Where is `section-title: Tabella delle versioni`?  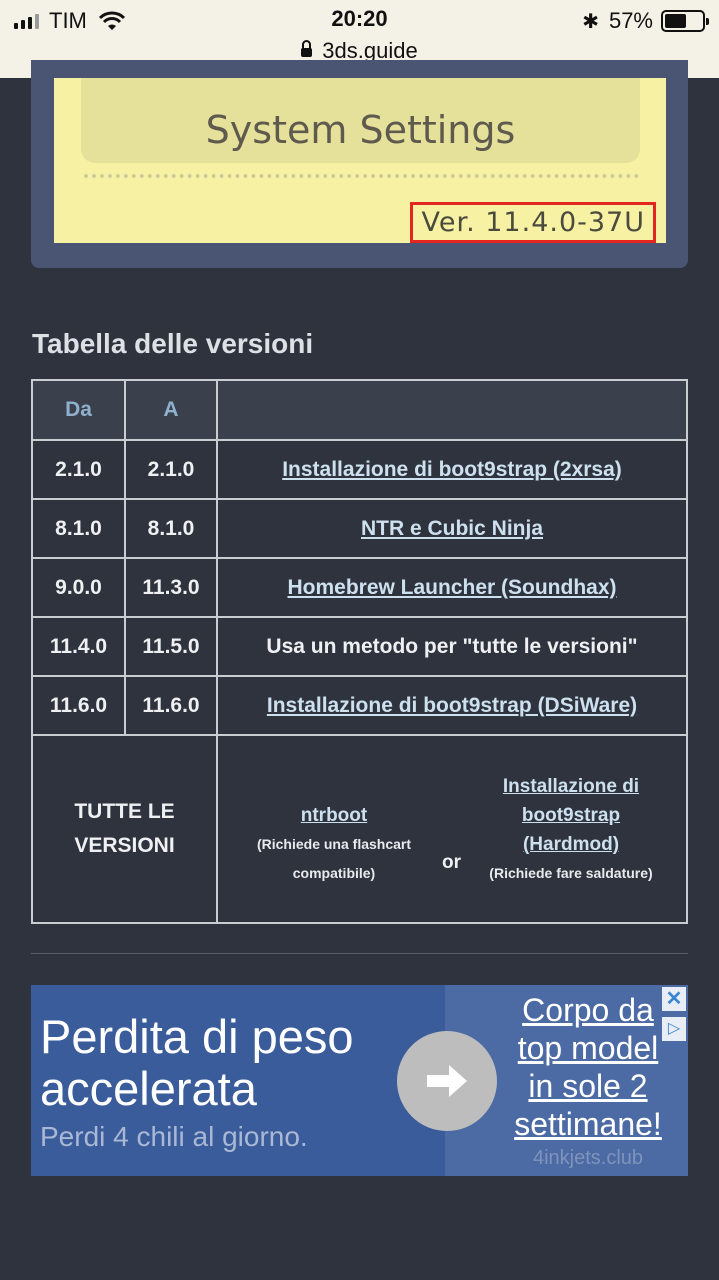 section-title: Tabella delle versioni is located at coordinates (173, 343).